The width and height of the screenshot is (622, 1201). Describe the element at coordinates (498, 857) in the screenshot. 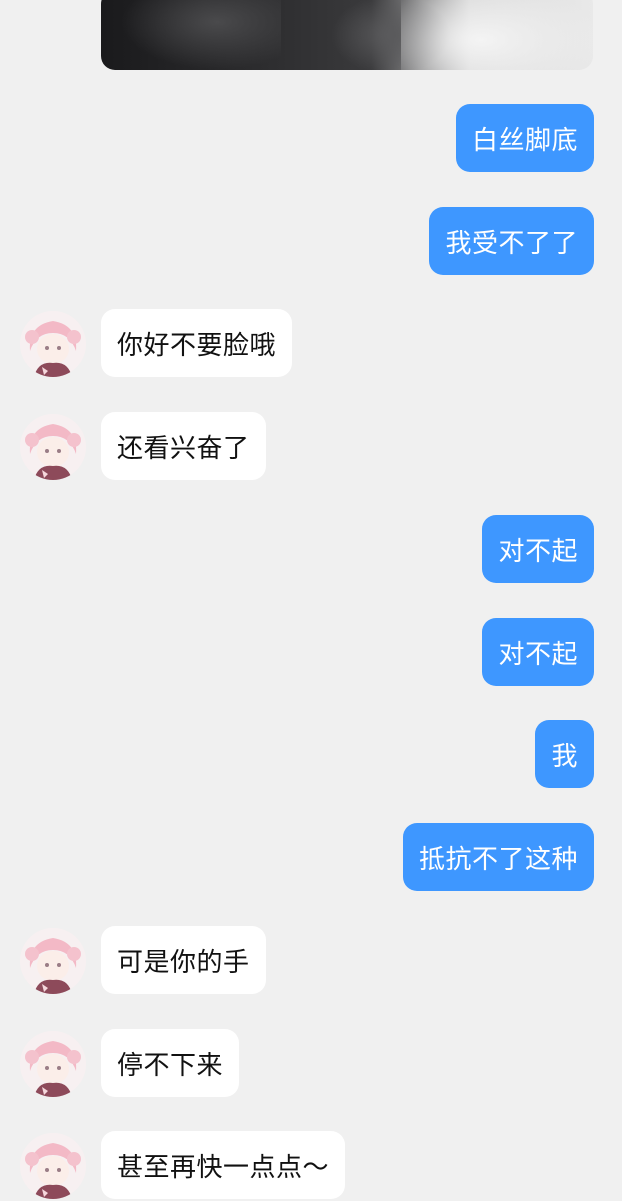

I see `outgoing-message-bubble: 抵抗不了这种` at that location.